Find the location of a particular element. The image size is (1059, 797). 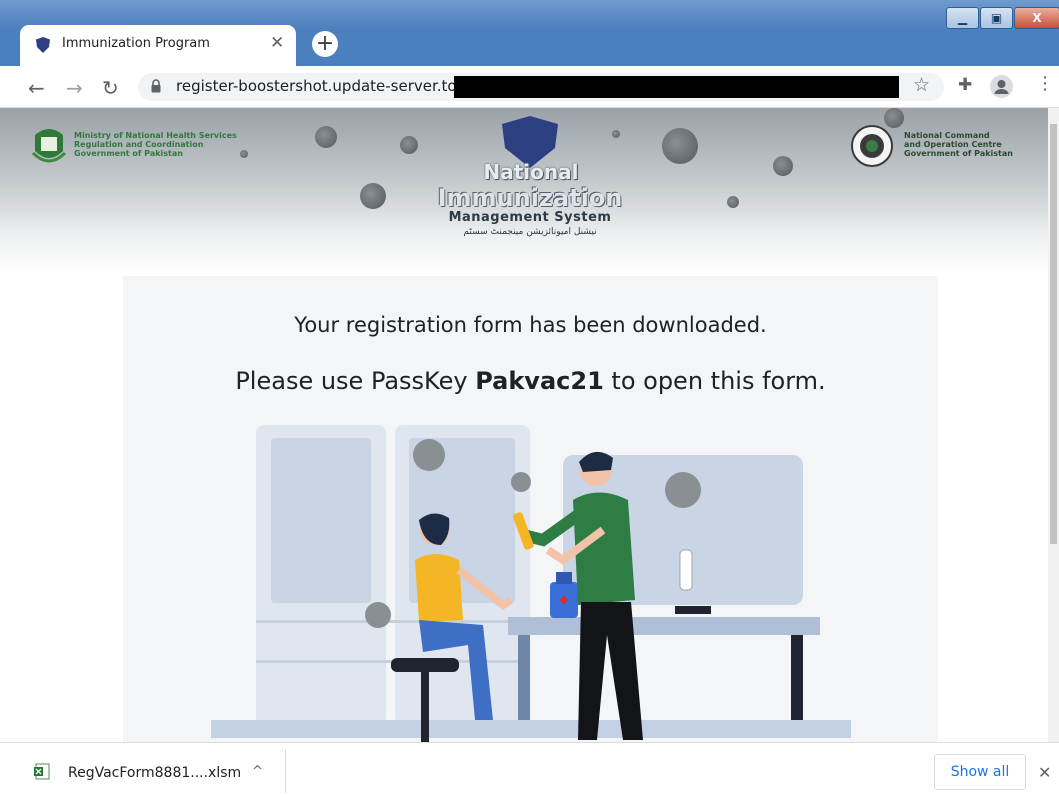

show-all-button: Show all is located at coordinates (980, 772).